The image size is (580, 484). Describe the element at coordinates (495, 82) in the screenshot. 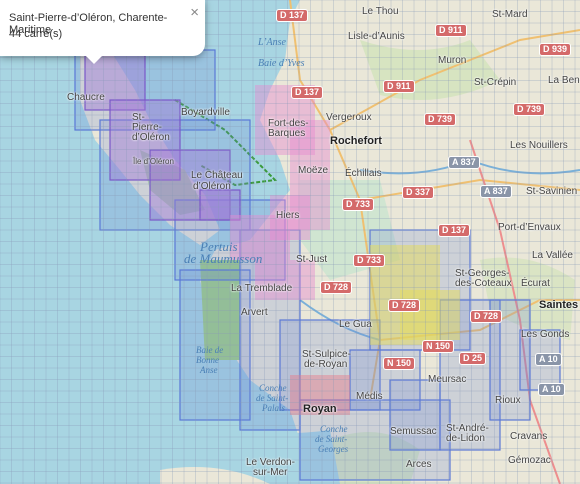

I see `place-st-crepin: St-Crépin` at that location.